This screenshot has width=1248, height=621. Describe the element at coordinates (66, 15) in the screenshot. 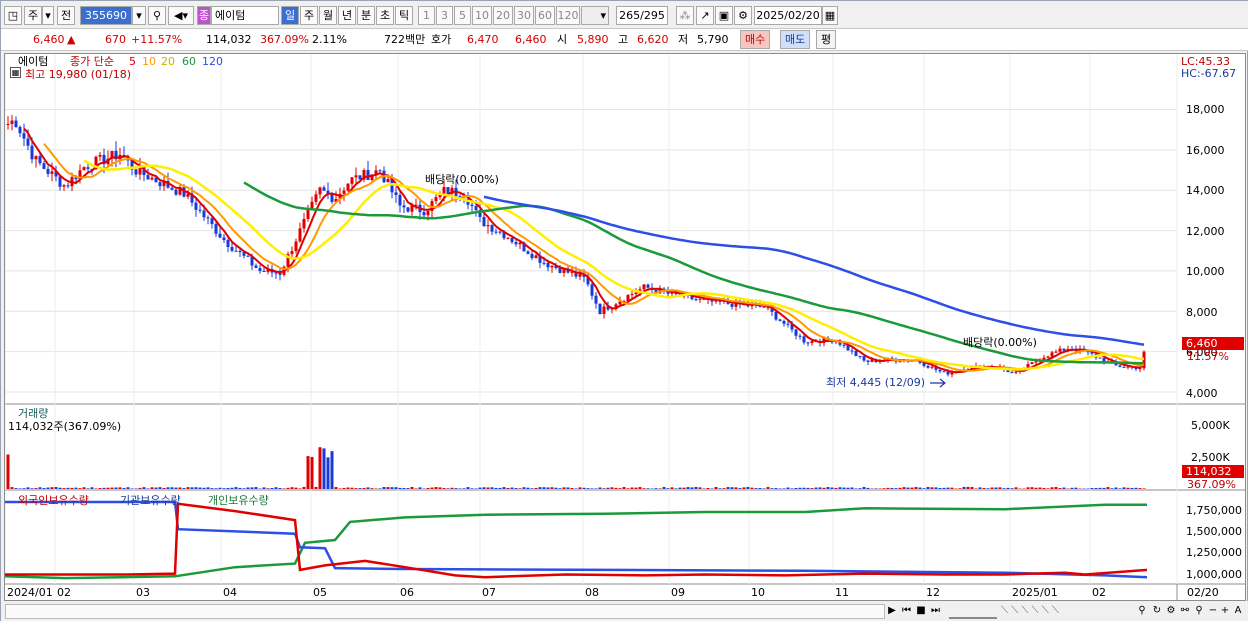

I see `prev-button: 전` at that location.